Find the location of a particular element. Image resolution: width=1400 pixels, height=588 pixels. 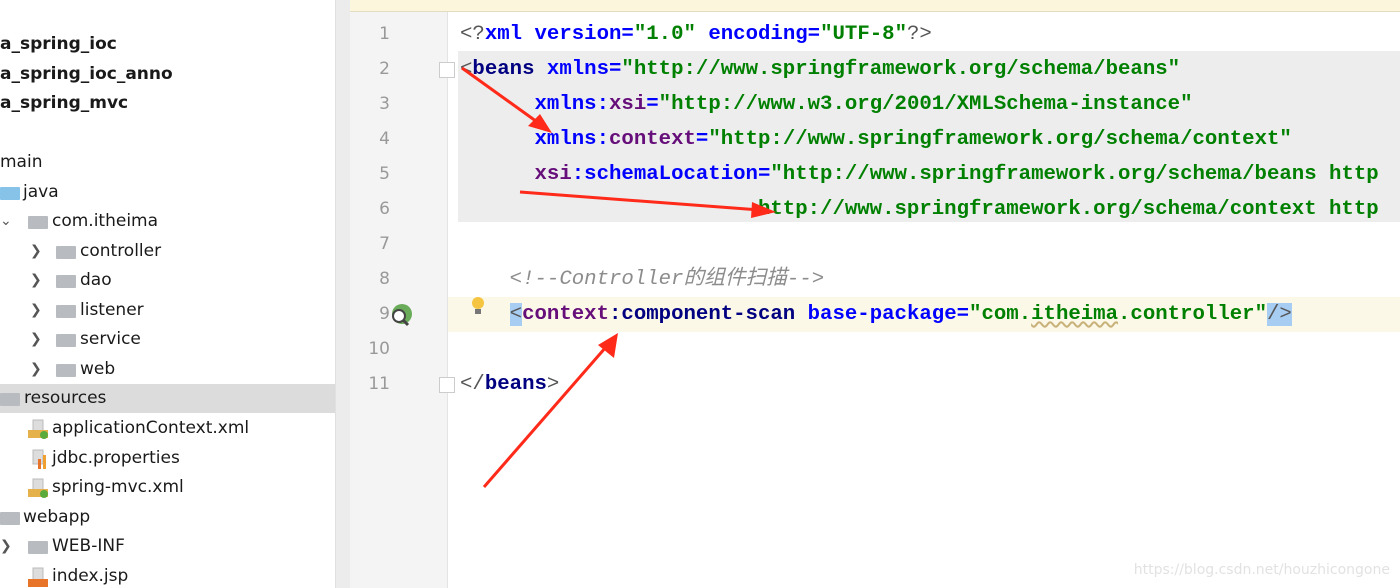

web-folder-icon is located at coordinates (10, 518).